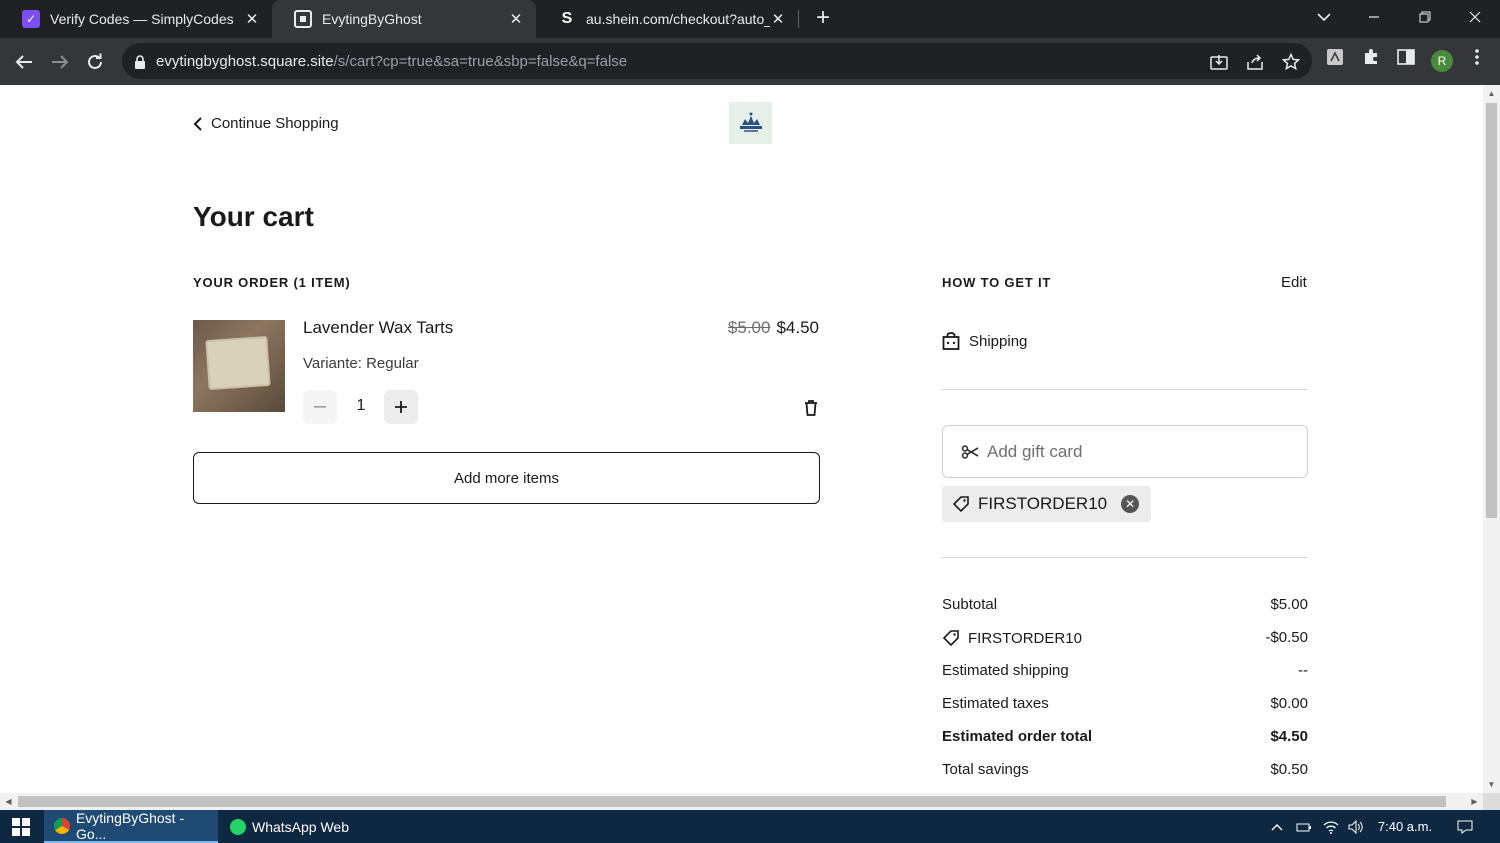  I want to click on applied-coupon-chip: FIRSTORDER10 ✕, so click(1047, 504).